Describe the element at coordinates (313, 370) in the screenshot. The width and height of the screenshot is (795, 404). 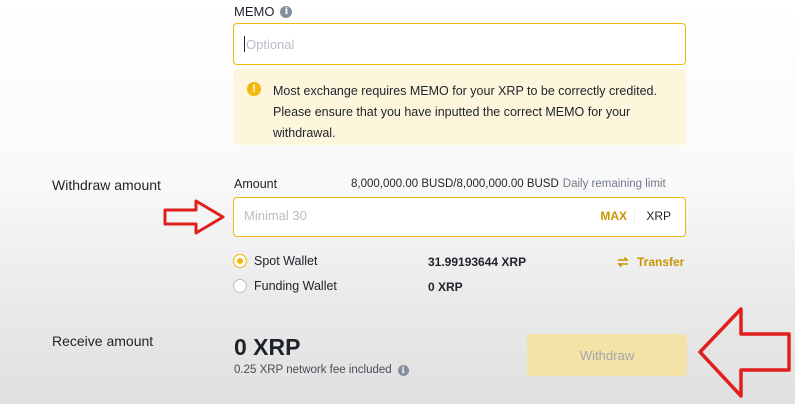
I see `network-fee-text: 0.25 XRP network fee included` at that location.